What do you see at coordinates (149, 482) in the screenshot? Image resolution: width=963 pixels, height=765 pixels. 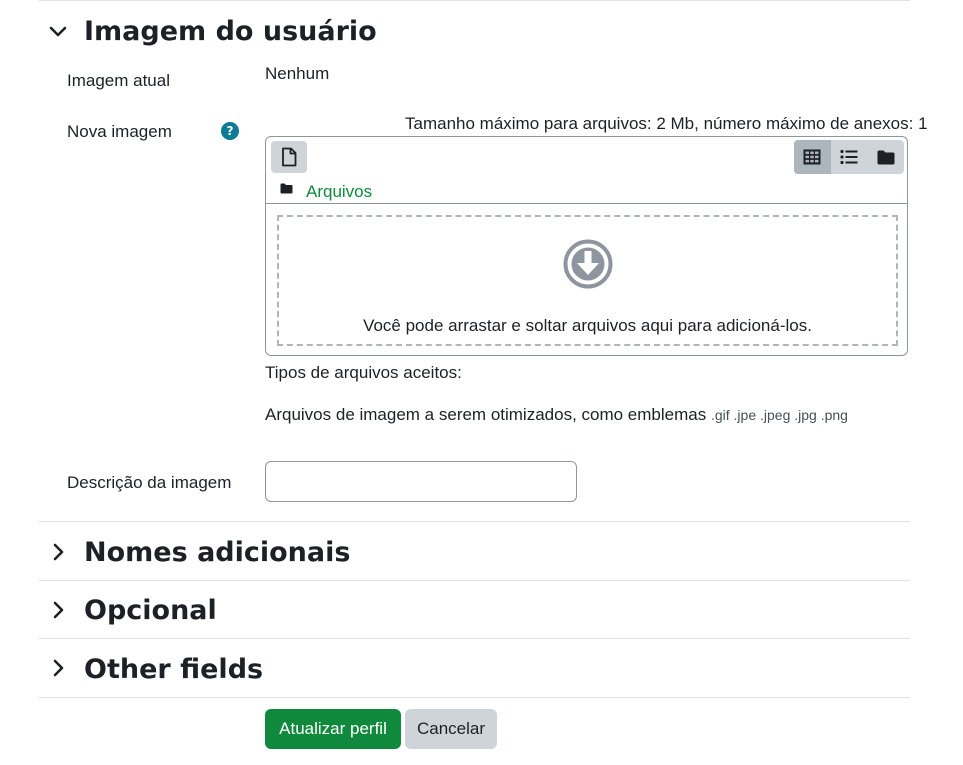 I see `image-description-label: Descrição da imagem` at bounding box center [149, 482].